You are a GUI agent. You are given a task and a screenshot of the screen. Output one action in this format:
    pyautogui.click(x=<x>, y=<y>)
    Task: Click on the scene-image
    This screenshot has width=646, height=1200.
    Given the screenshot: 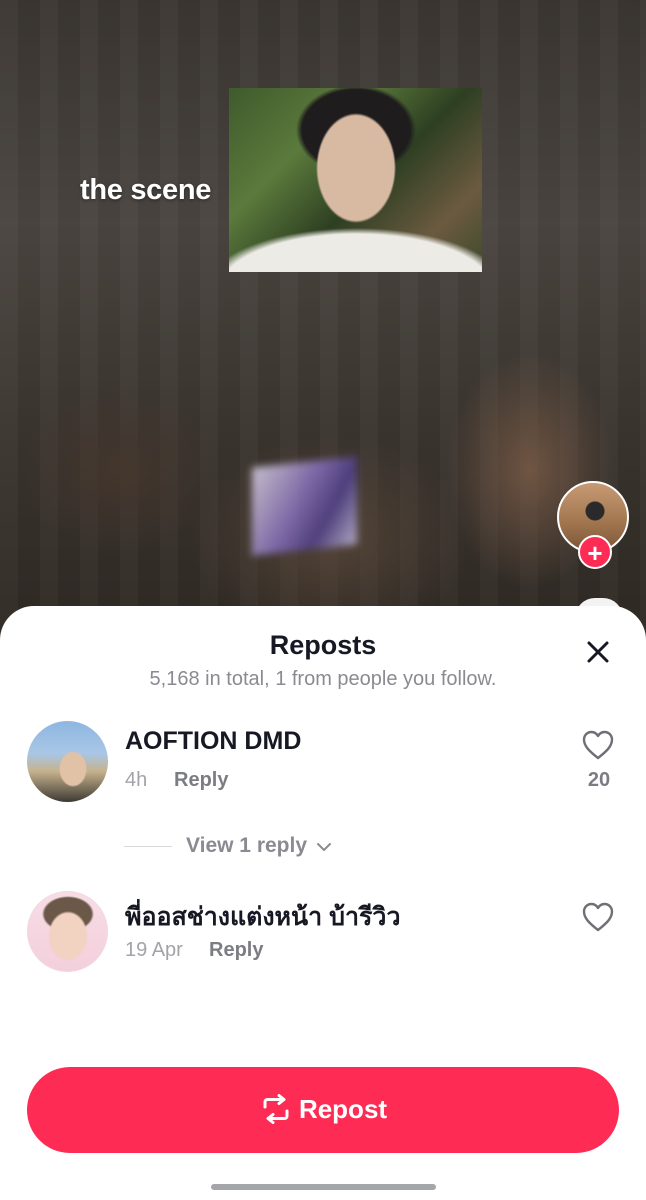 What is the action you would take?
    pyautogui.click(x=355, y=180)
    